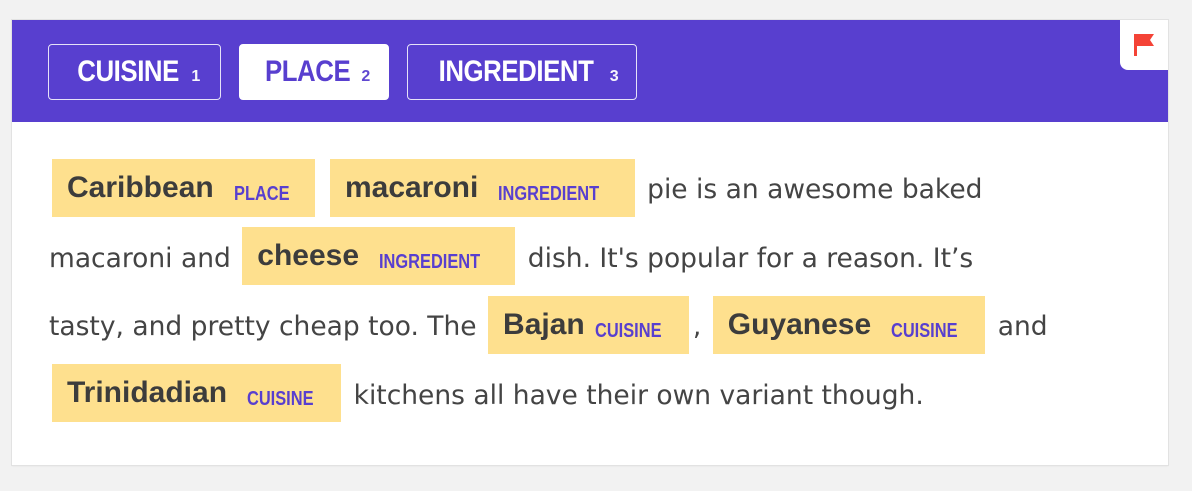 This screenshot has height=491, width=1192. I want to click on entity-span: Guyanese CUISINE, so click(849, 324).